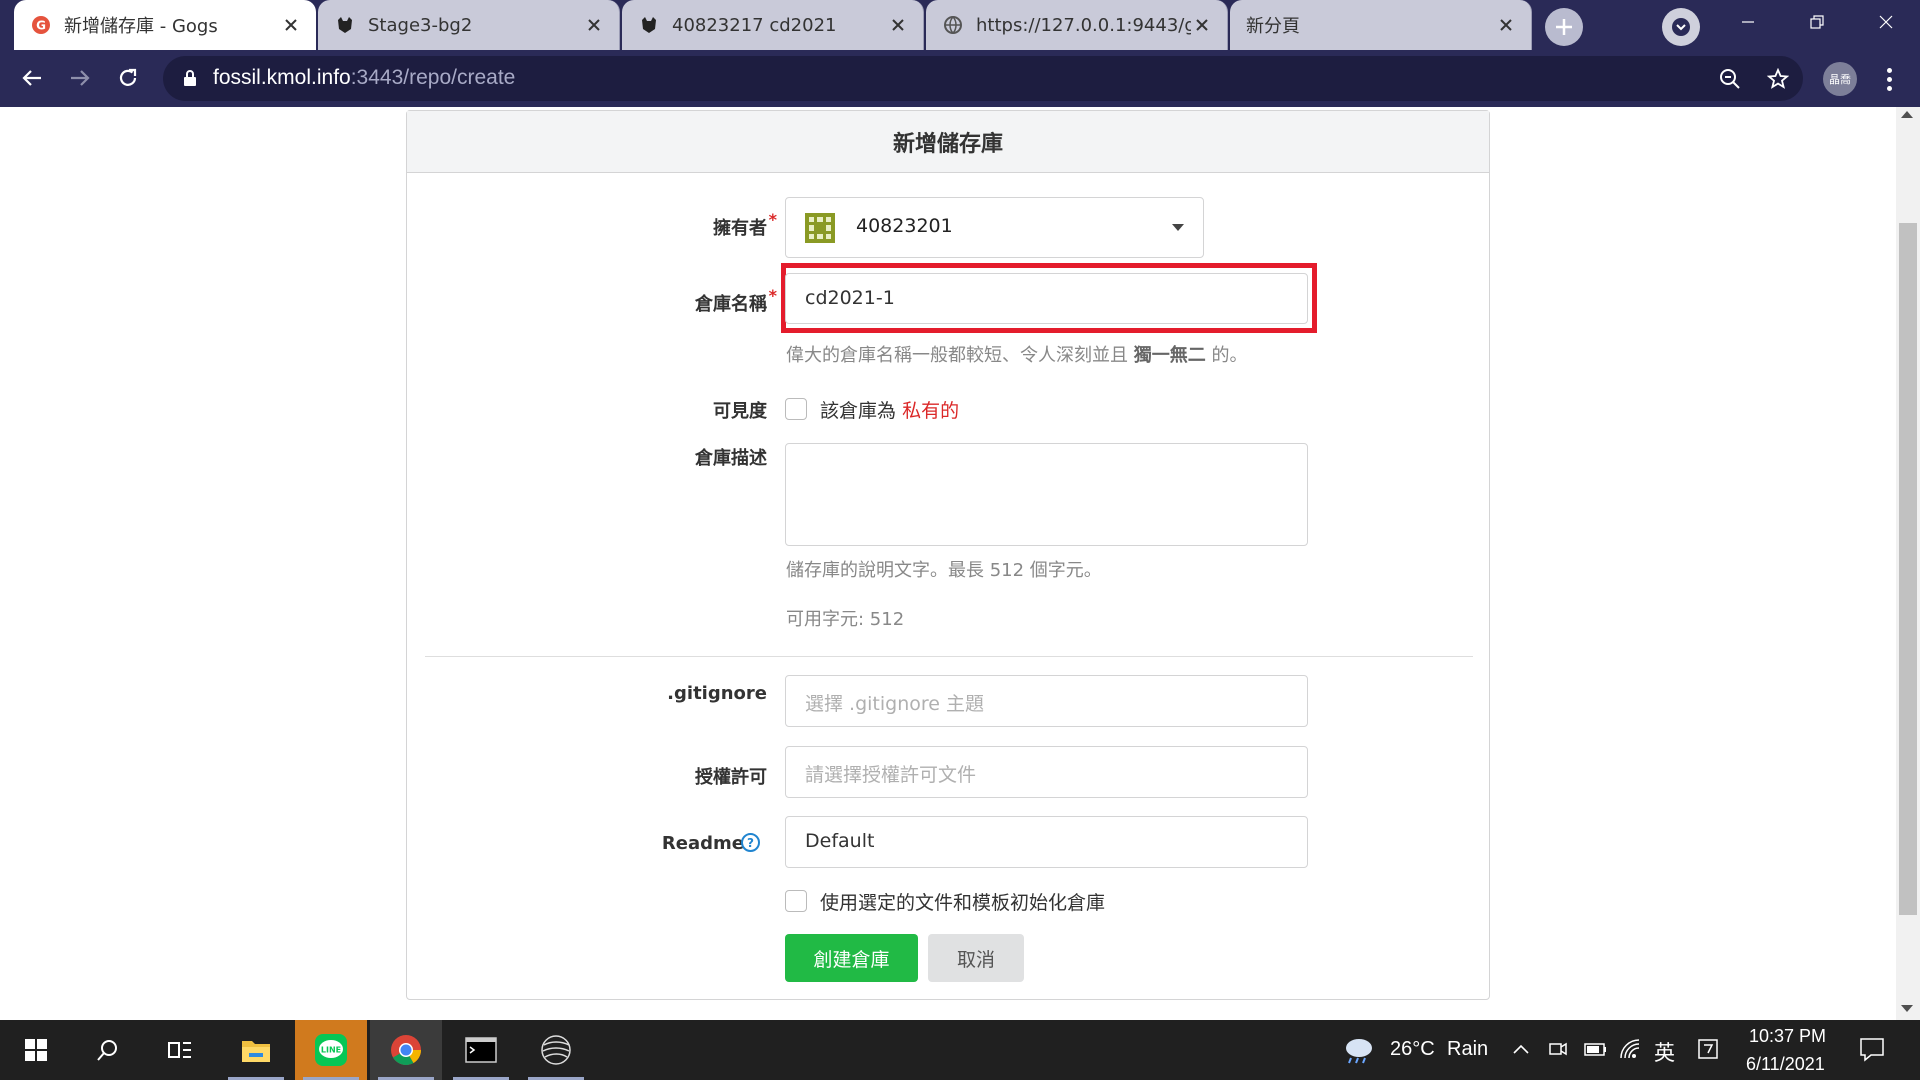 This screenshot has width=1920, height=1080. I want to click on gitignore-label: .gitignore, so click(717, 693).